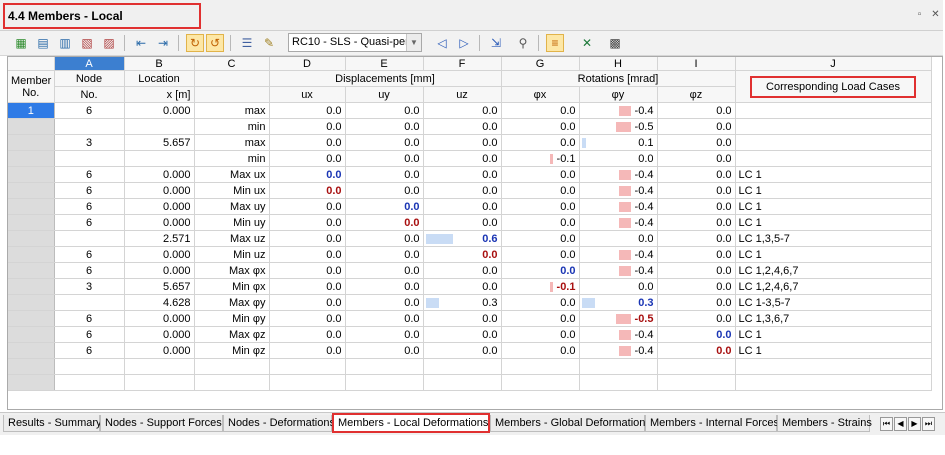  Describe the element at coordinates (523, 43) in the screenshot. I see `zoom-icon: ⚲` at that location.